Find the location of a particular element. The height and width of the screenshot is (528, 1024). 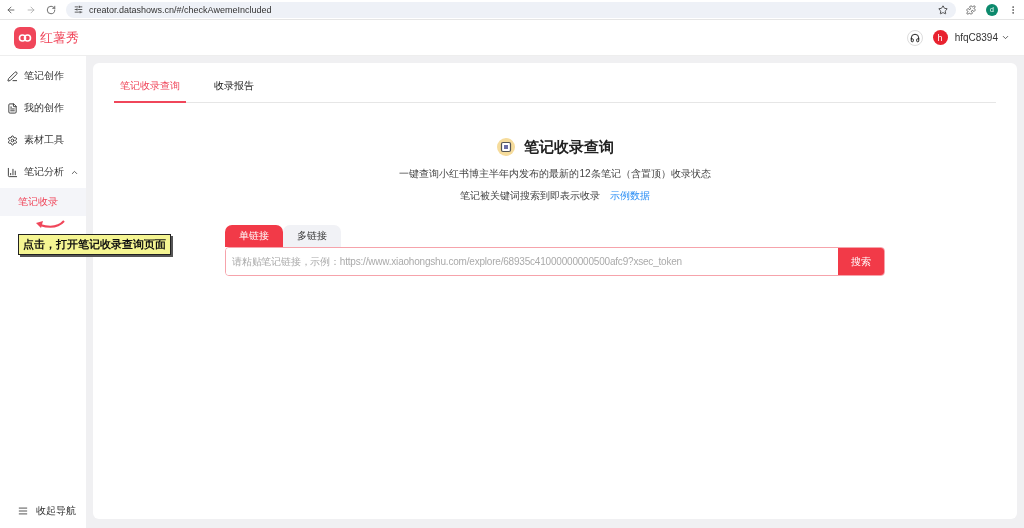

page-title: 笔记收录查询 is located at coordinates (569, 147).